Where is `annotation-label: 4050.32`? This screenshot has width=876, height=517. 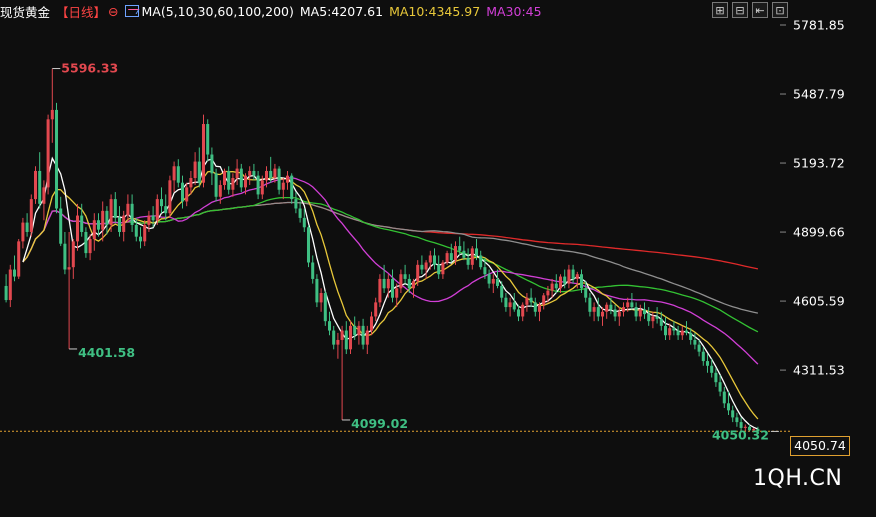
annotation-label: 4050.32 is located at coordinates (740, 434).